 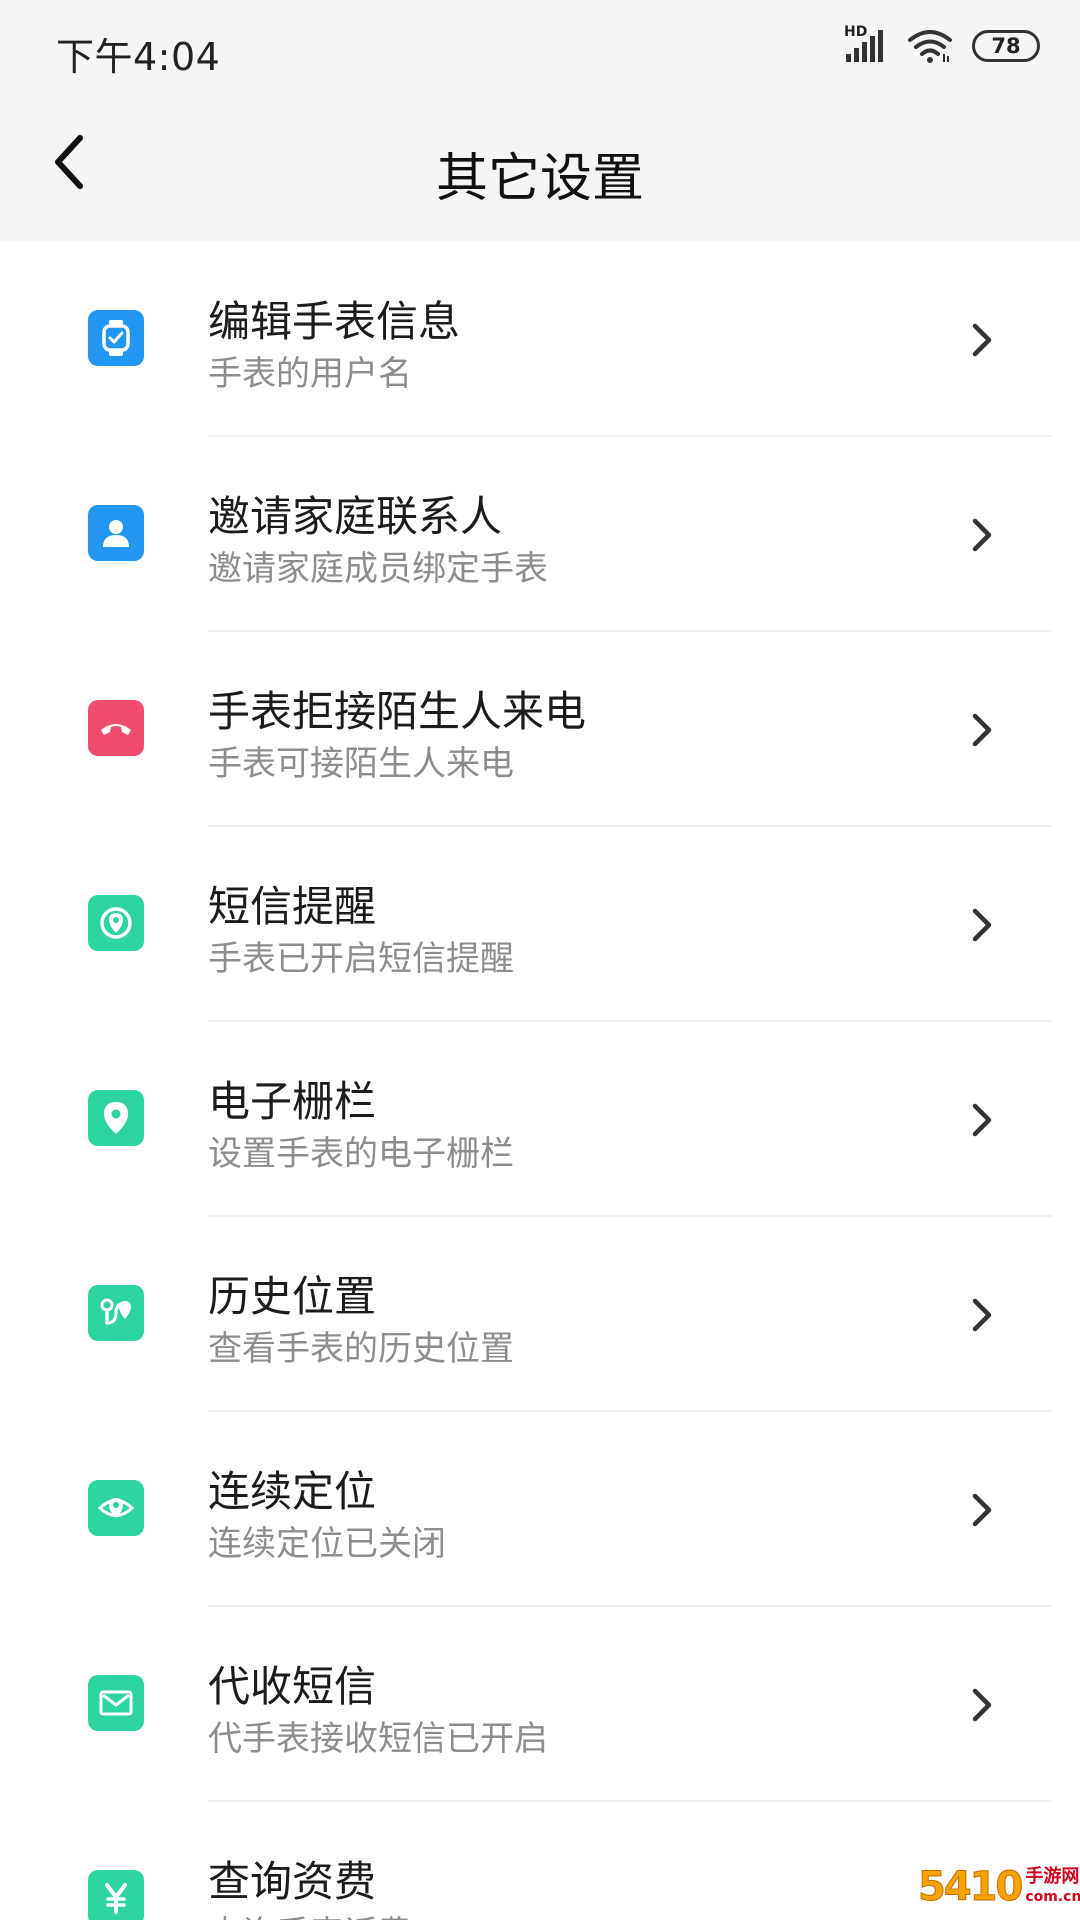 What do you see at coordinates (1052, 1897) in the screenshot?
I see `watermark-domain: com.cn` at bounding box center [1052, 1897].